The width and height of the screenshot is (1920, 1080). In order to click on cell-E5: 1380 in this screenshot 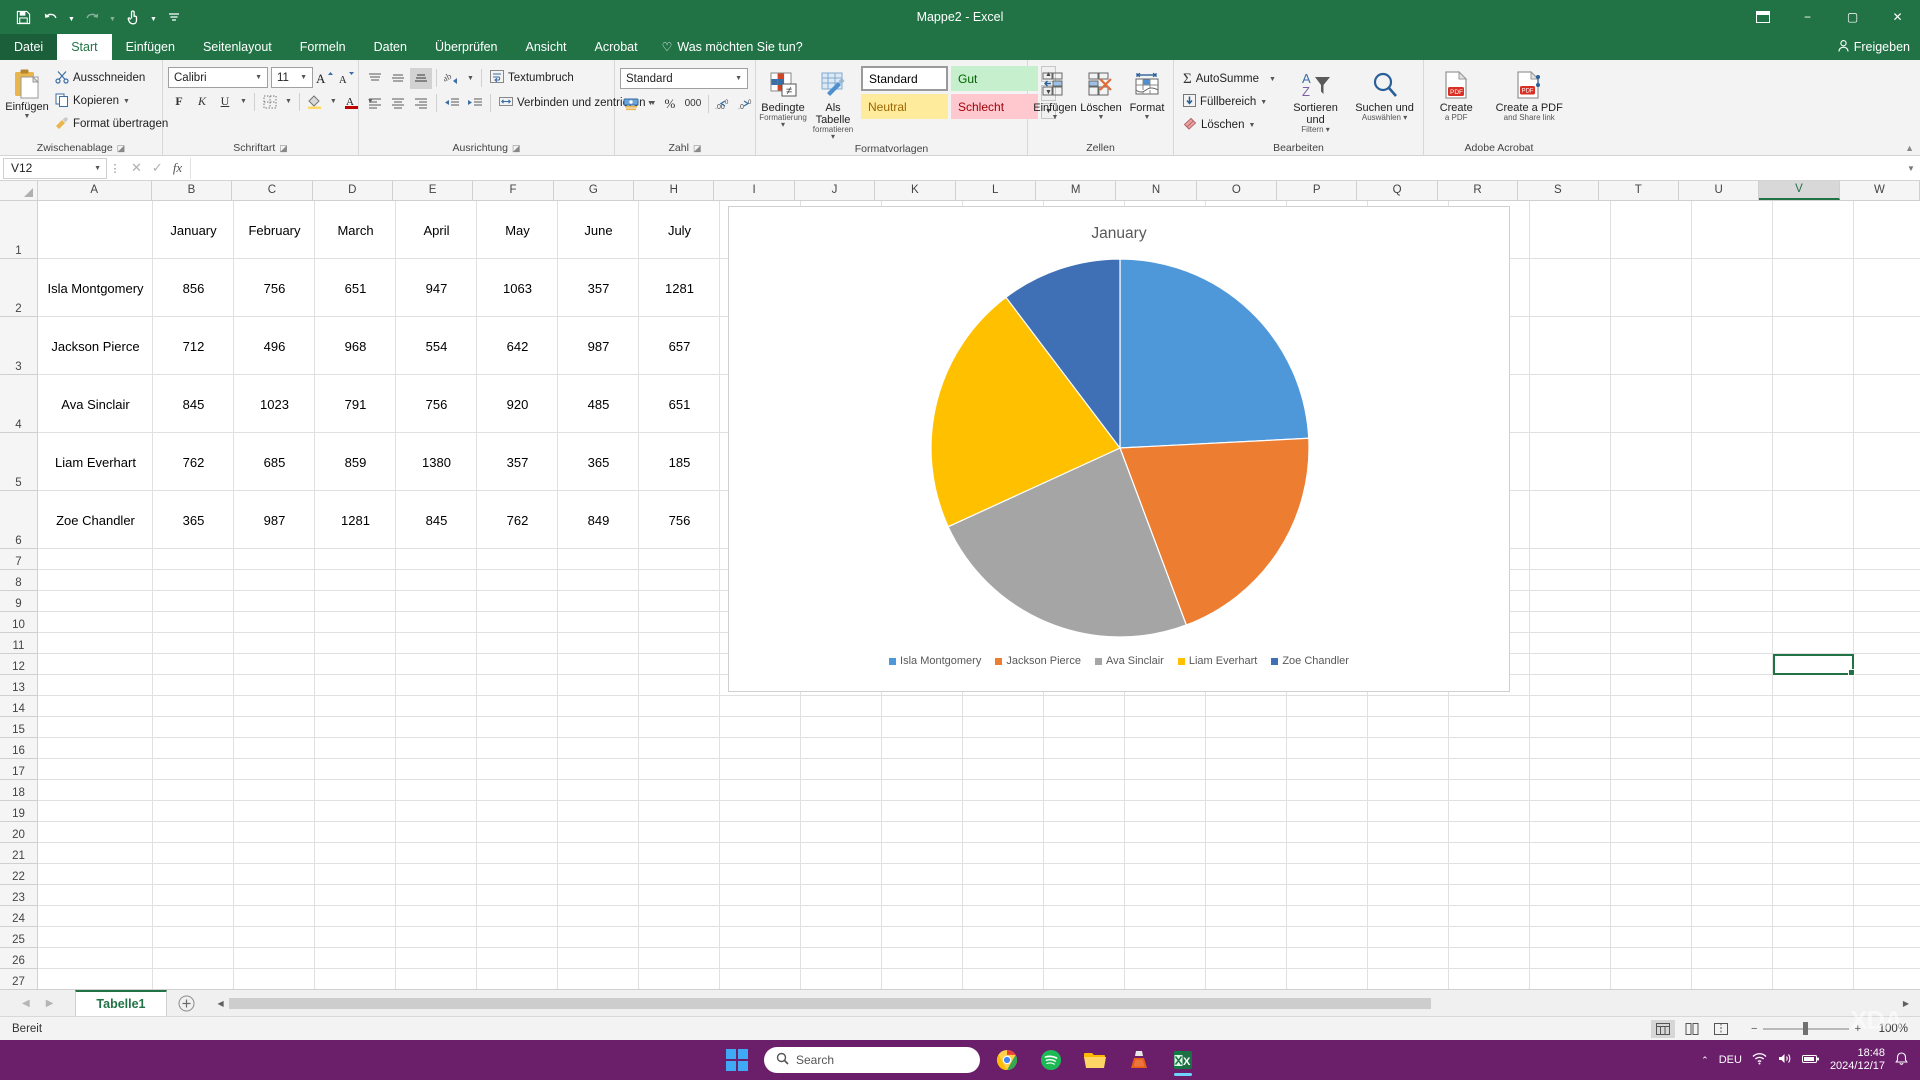, I will do `click(436, 462)`.